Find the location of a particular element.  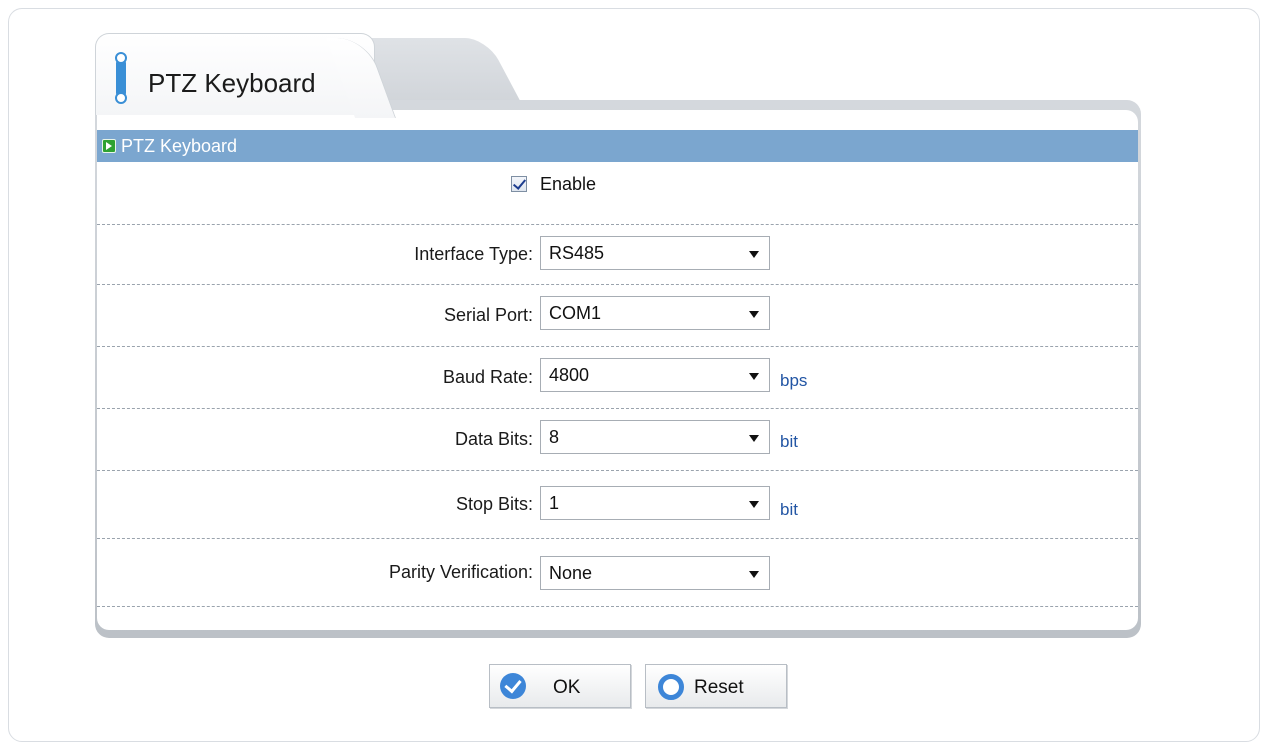

parity-verification-label: Parity Verification: is located at coordinates (460, 571).